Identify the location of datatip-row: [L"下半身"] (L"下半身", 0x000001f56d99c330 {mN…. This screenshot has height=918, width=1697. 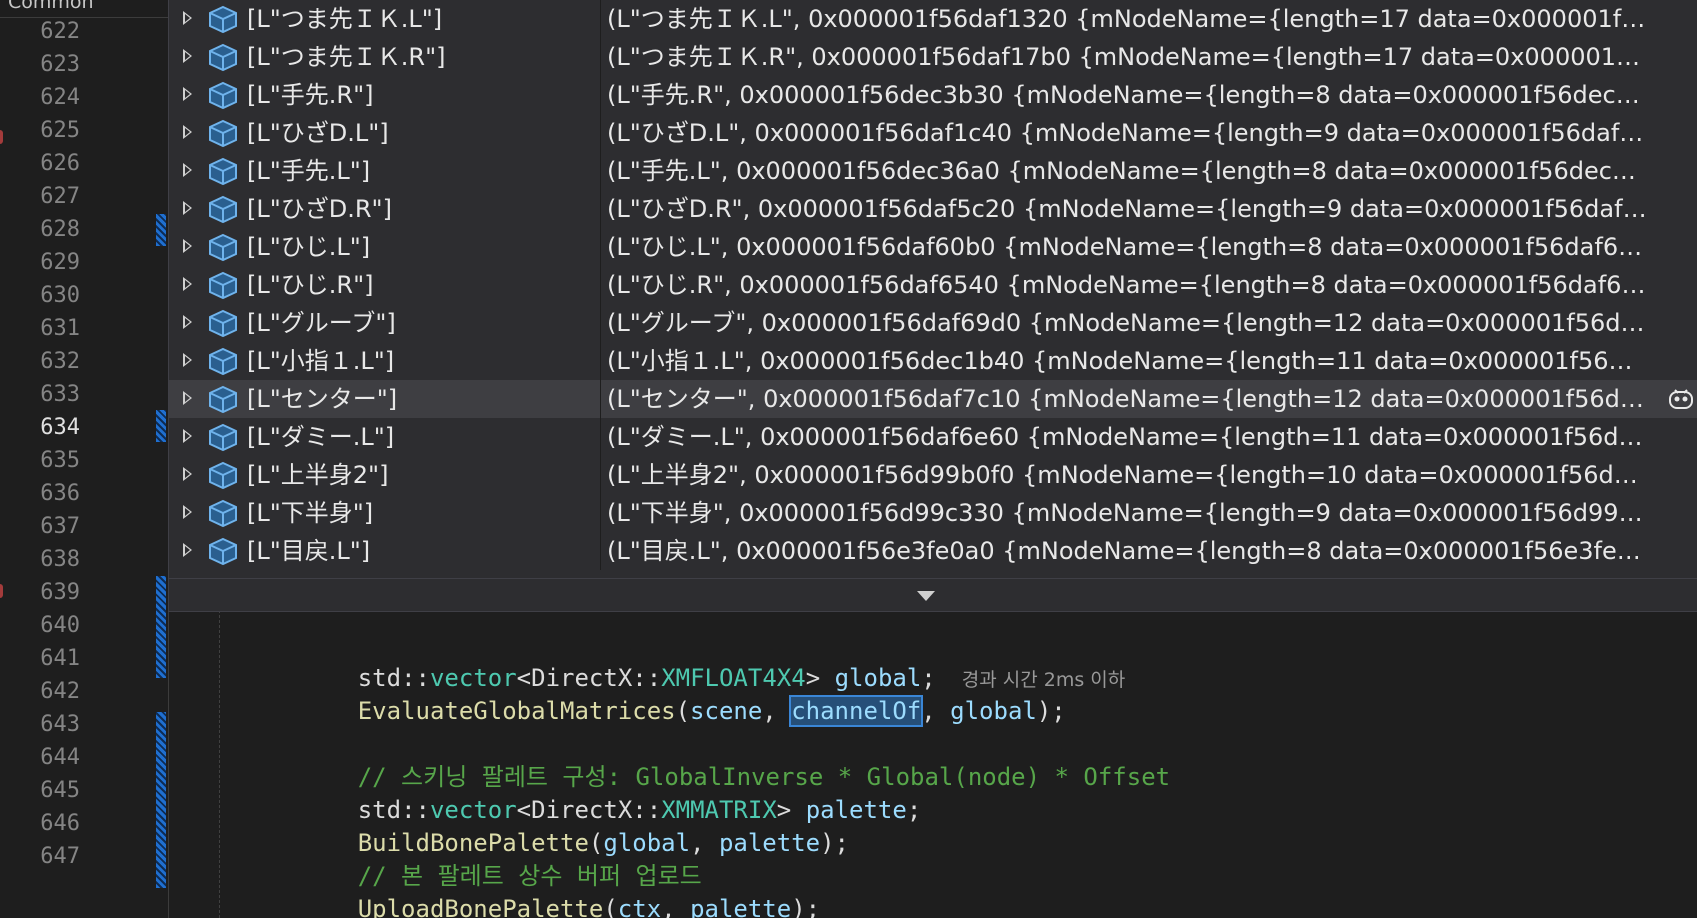
(933, 513).